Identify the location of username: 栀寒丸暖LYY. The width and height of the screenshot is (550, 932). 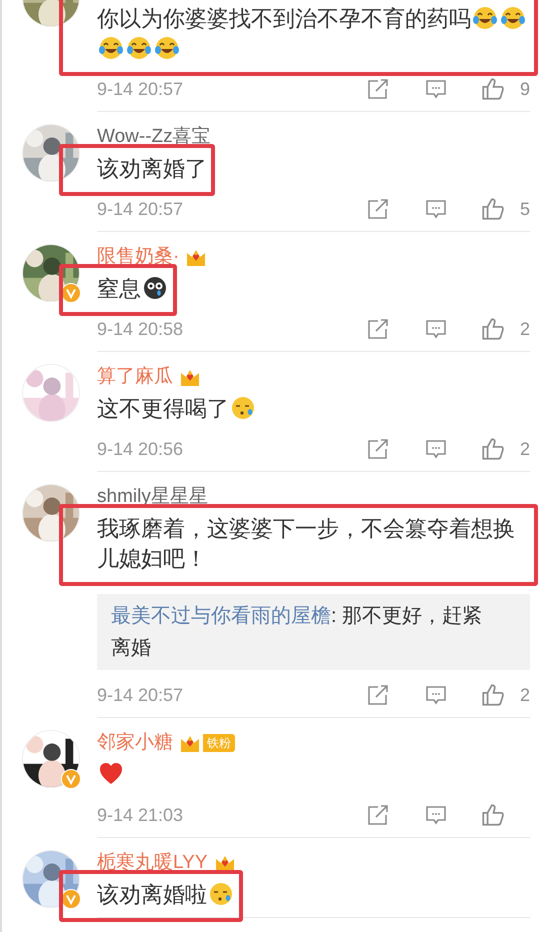
(152, 863).